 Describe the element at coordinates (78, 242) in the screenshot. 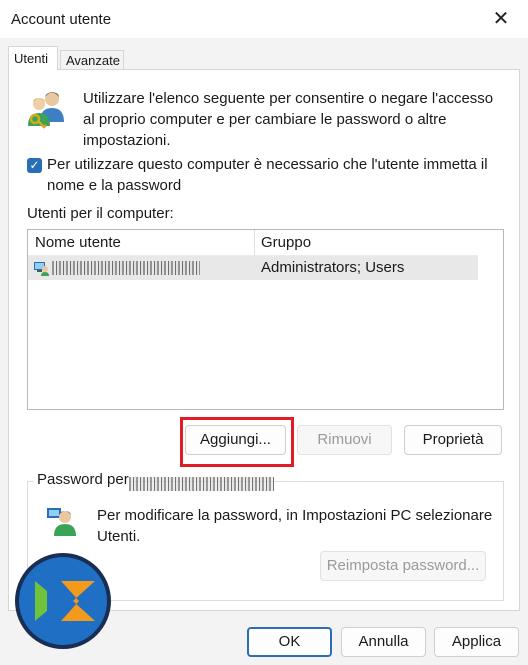

I see `column-header-username: Nome utente` at that location.